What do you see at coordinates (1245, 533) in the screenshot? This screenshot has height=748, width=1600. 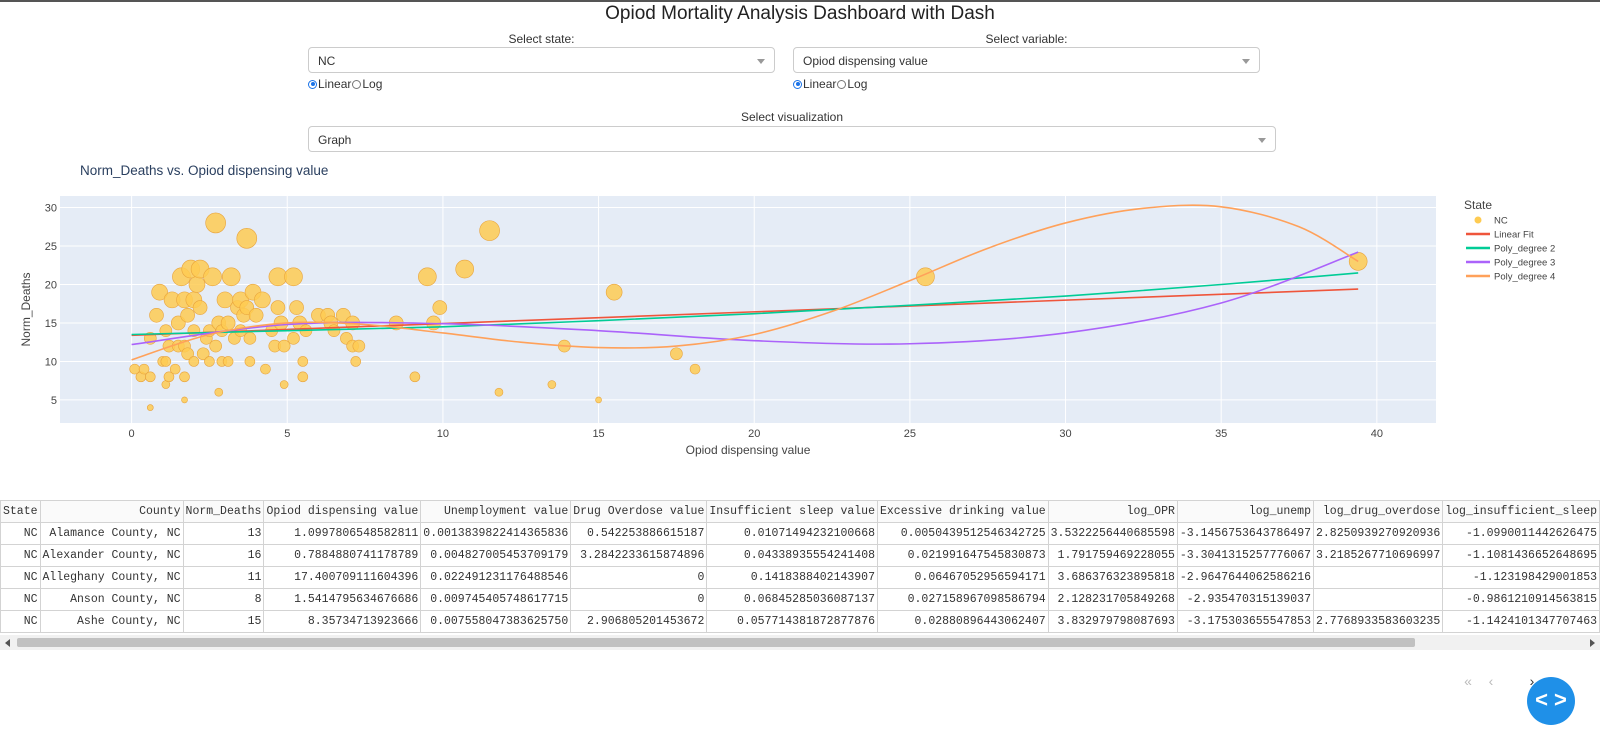 I see `table-cell: -3.1456753643786497` at bounding box center [1245, 533].